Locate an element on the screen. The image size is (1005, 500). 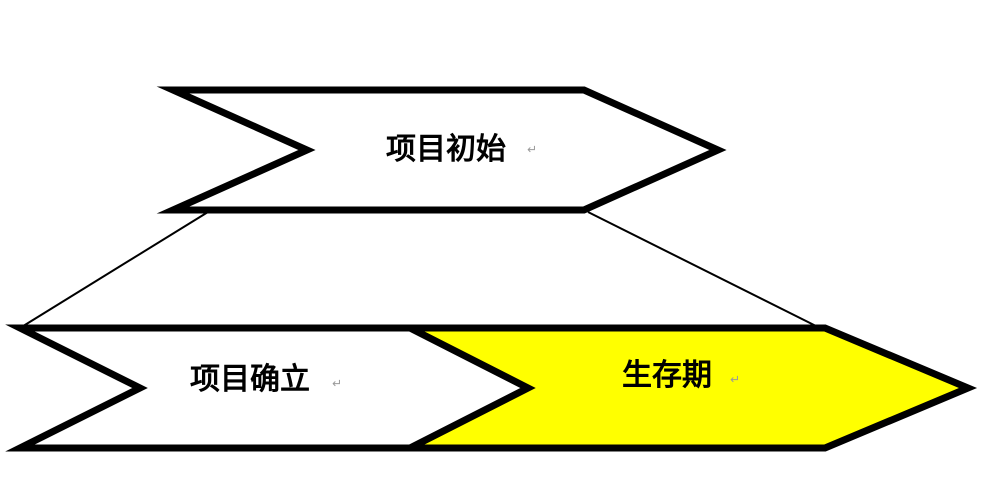
chevron-label-establishment: 项目确立 is located at coordinates (250, 379).